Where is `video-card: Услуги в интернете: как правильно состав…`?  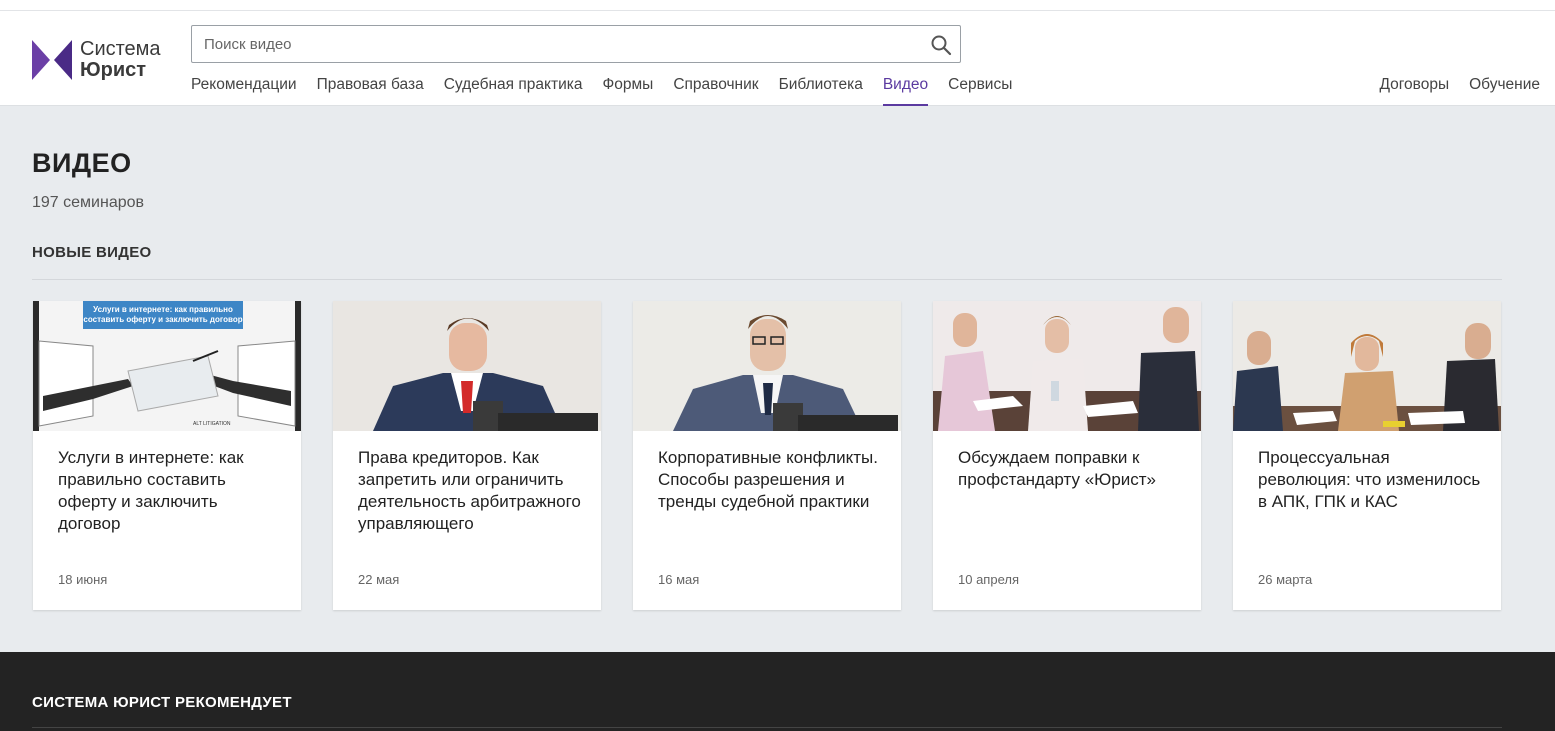
video-card: Услуги в интернете: как правильно состав… is located at coordinates (167, 455).